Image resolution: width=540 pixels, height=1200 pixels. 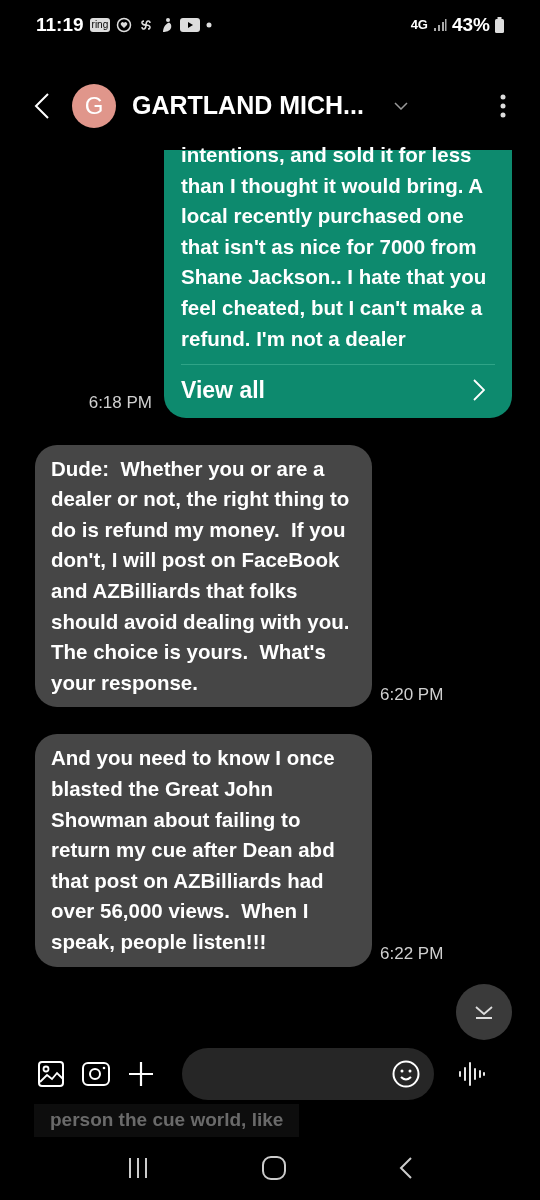 What do you see at coordinates (190, 25) in the screenshot?
I see `play-icon` at bounding box center [190, 25].